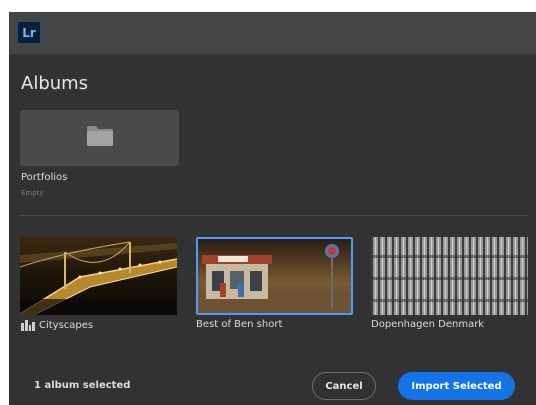 The height and width of the screenshot is (405, 536). I want to click on collection-thumb-dopenhagen, so click(449, 276).